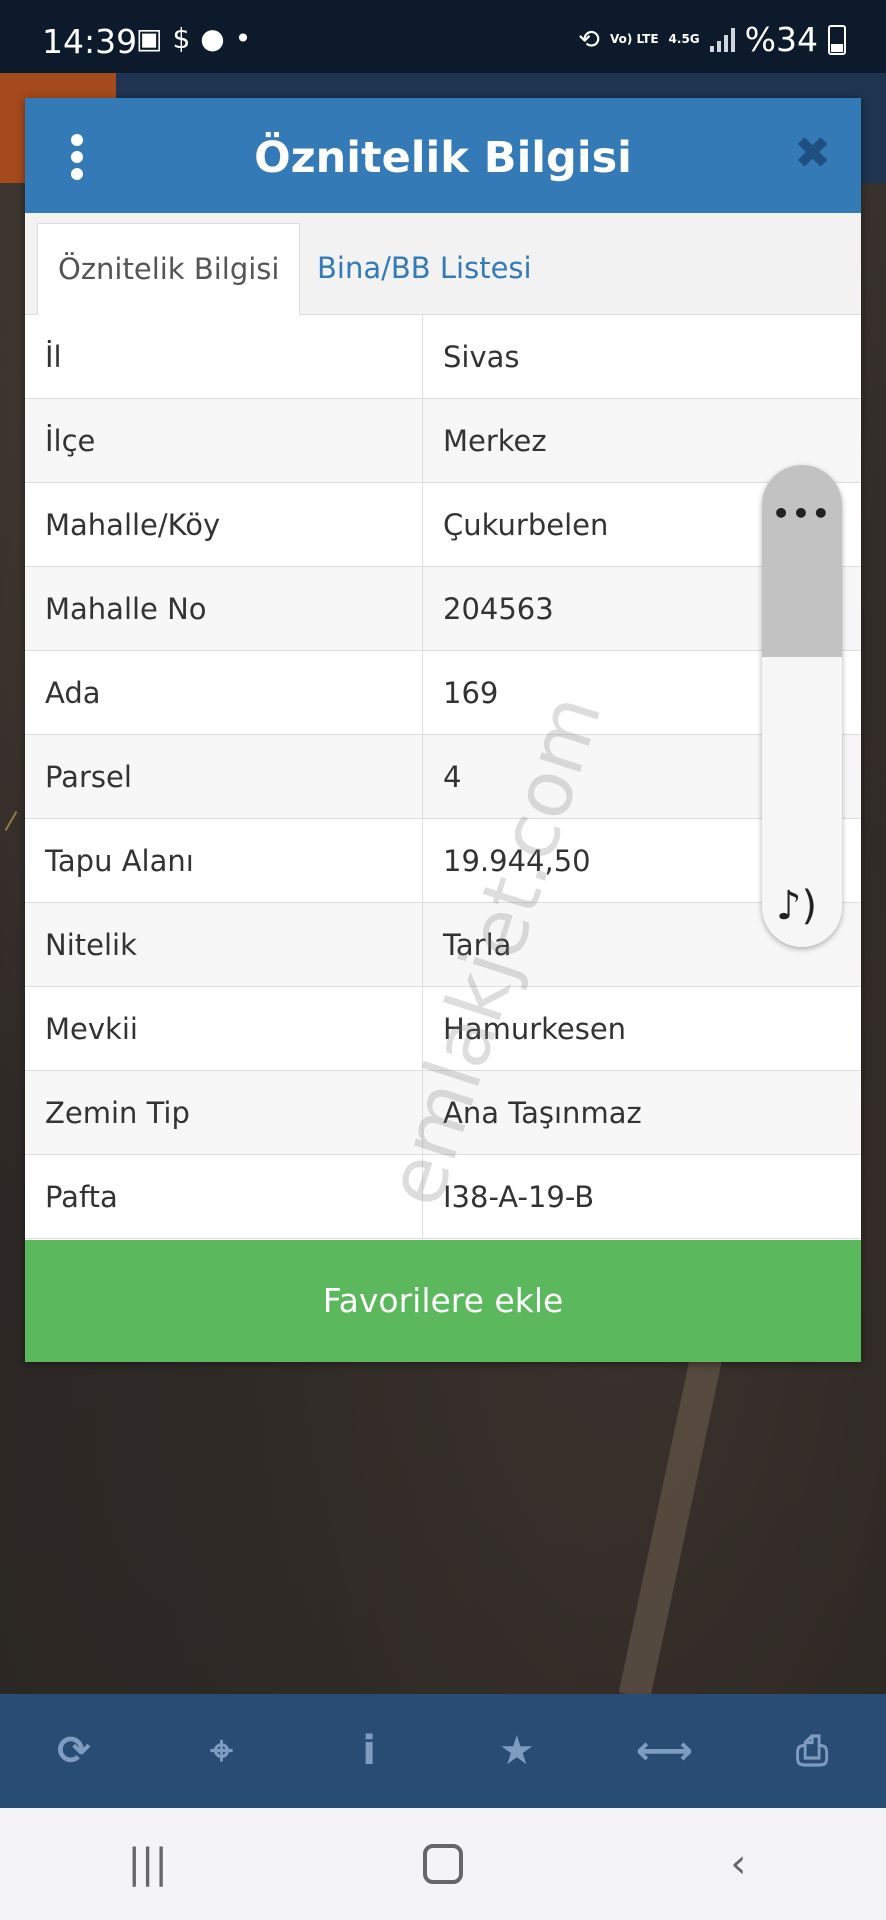 This screenshot has height=1920, width=886. I want to click on row-value: Sivas, so click(641, 357).